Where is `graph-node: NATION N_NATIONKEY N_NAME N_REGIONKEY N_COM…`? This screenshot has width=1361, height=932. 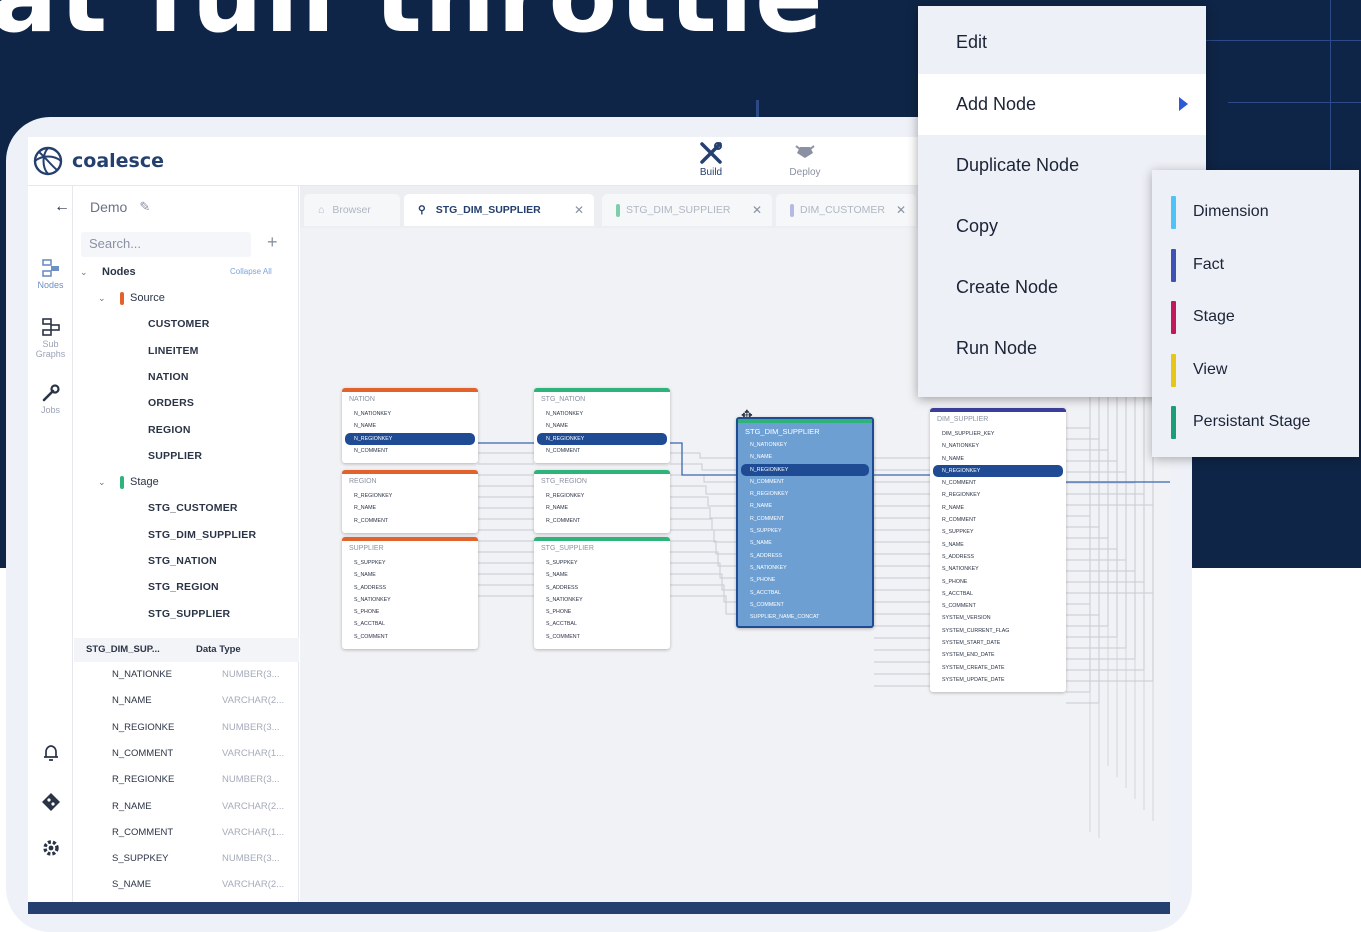 graph-node: NATION N_NATIONKEY N_NAME N_REGIONKEY N_COM… is located at coordinates (410, 426).